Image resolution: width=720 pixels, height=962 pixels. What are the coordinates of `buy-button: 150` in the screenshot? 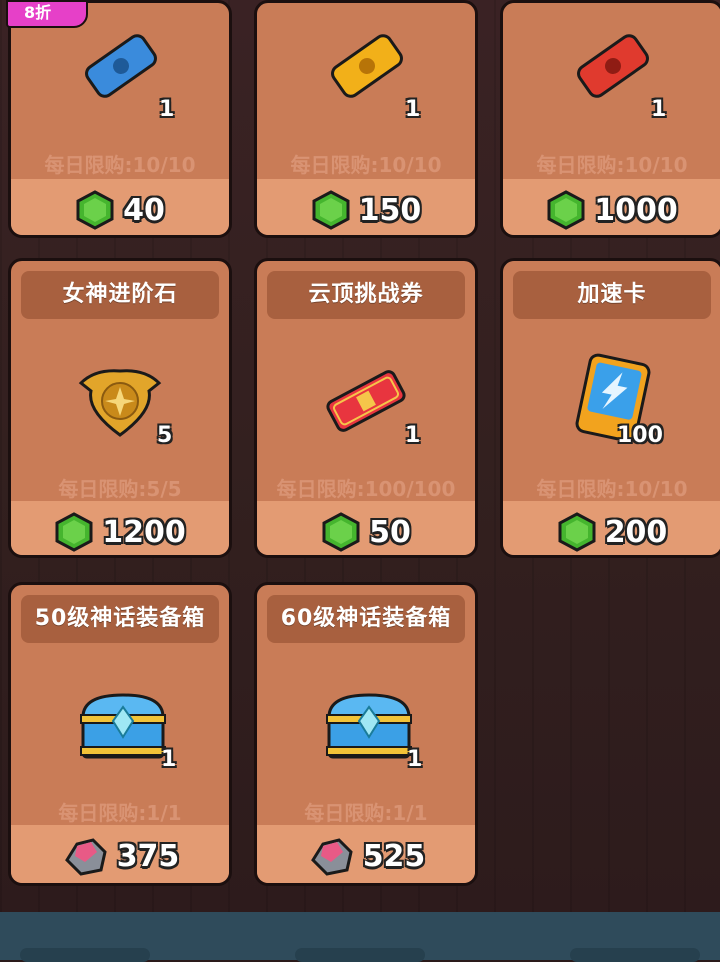 It's located at (366, 207).